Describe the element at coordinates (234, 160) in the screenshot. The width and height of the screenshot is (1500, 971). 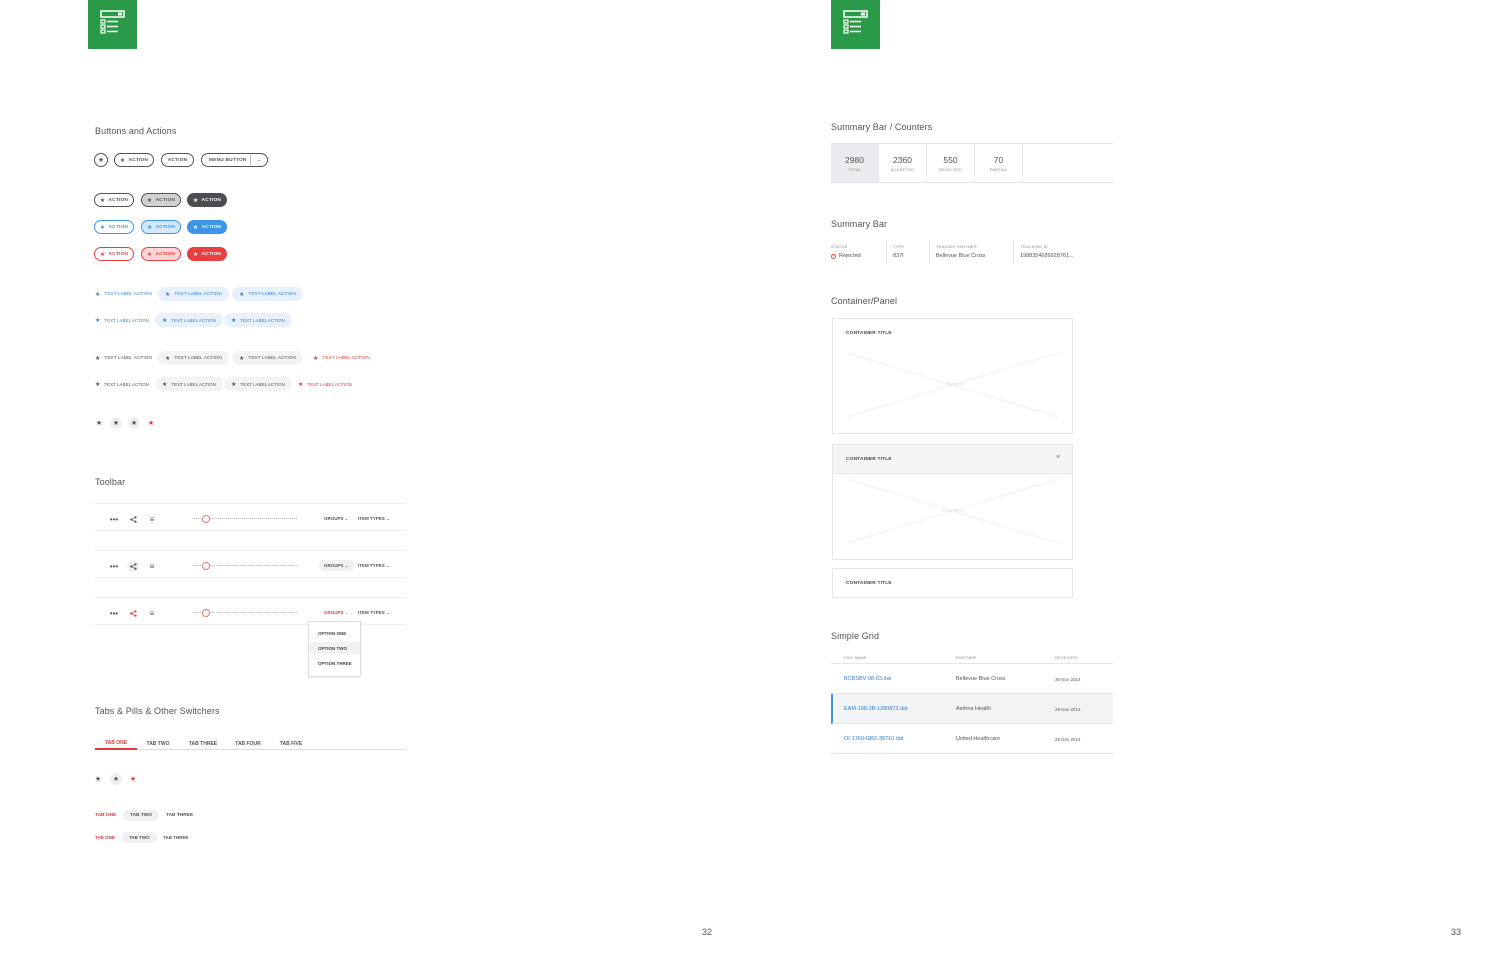
I see `menu-button: MENU BUTTON ⌄` at that location.